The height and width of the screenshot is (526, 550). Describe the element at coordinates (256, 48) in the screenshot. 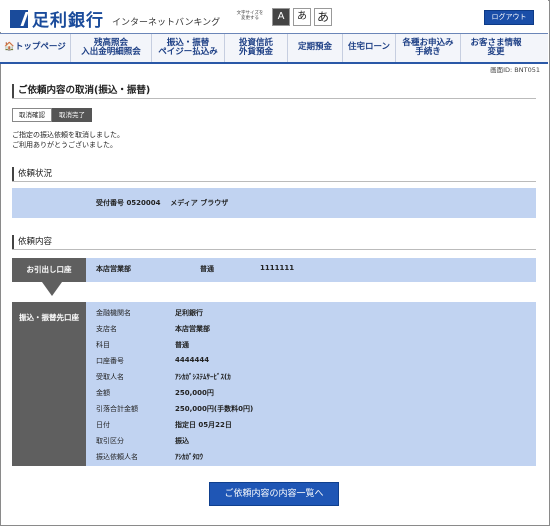

I see `nav-investment: 投資信託 外貨預金` at that location.